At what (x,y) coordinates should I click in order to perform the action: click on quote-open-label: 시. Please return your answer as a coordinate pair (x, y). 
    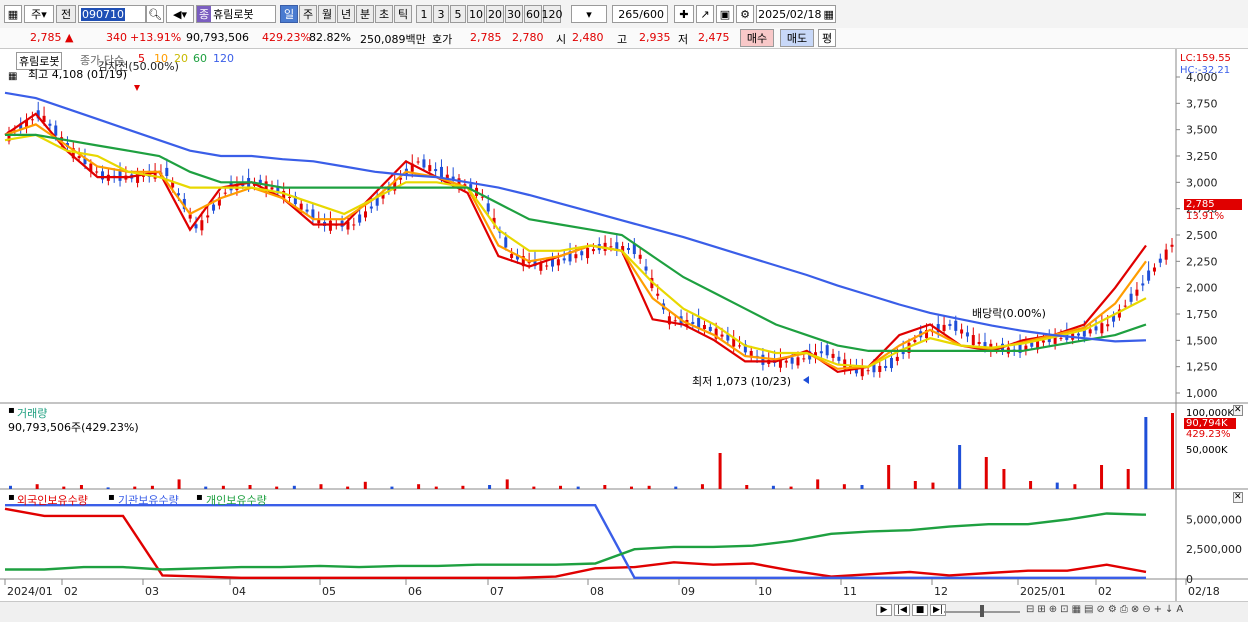
    Looking at the image, I should click on (561, 39).